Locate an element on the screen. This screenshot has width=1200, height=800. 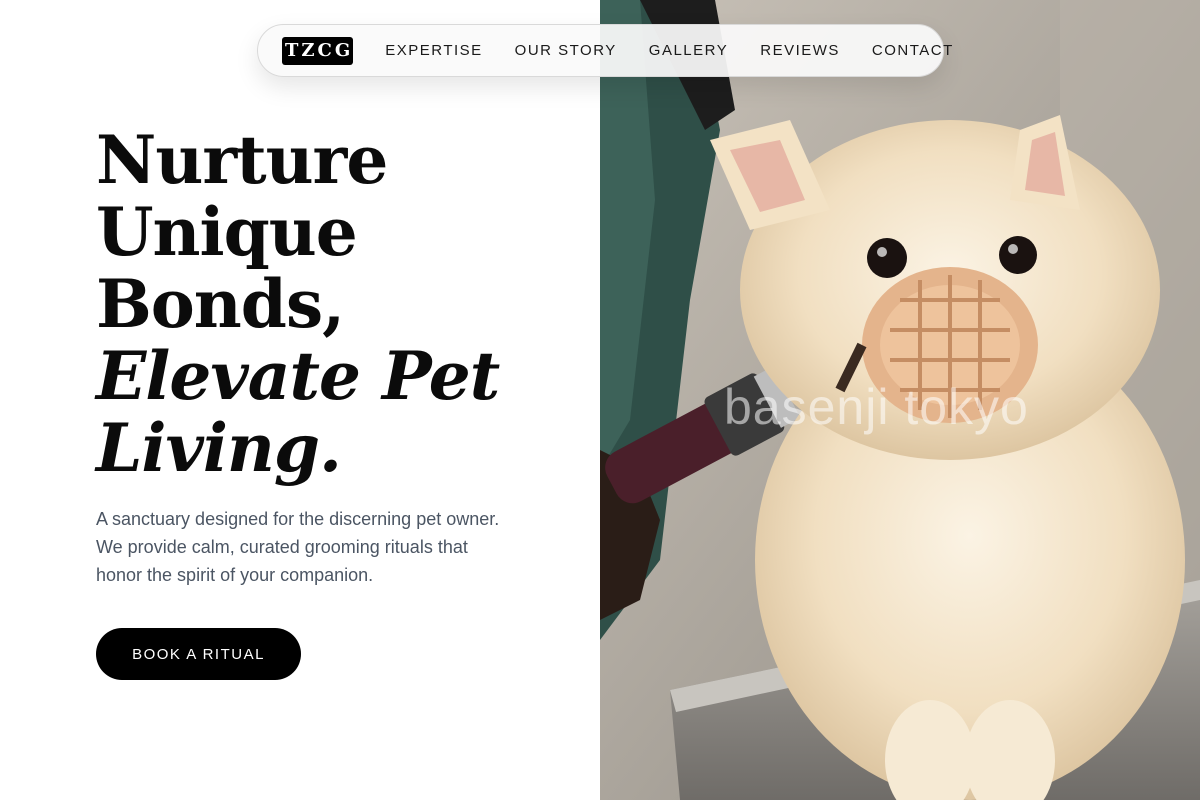
nav-link-our-story: OUR STORY is located at coordinates (566, 50).